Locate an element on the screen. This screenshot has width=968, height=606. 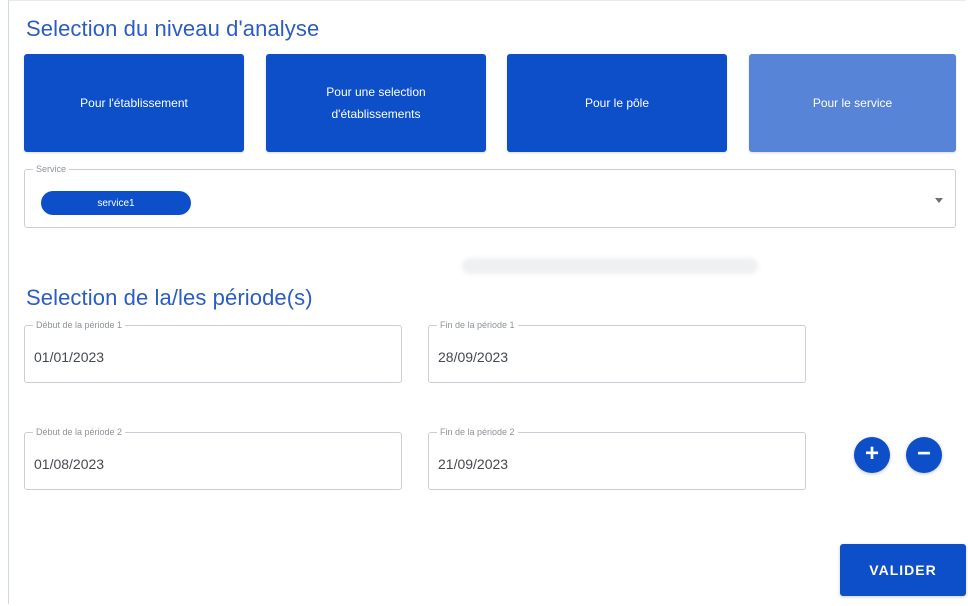
option-label: Pour le service is located at coordinates (852, 103).